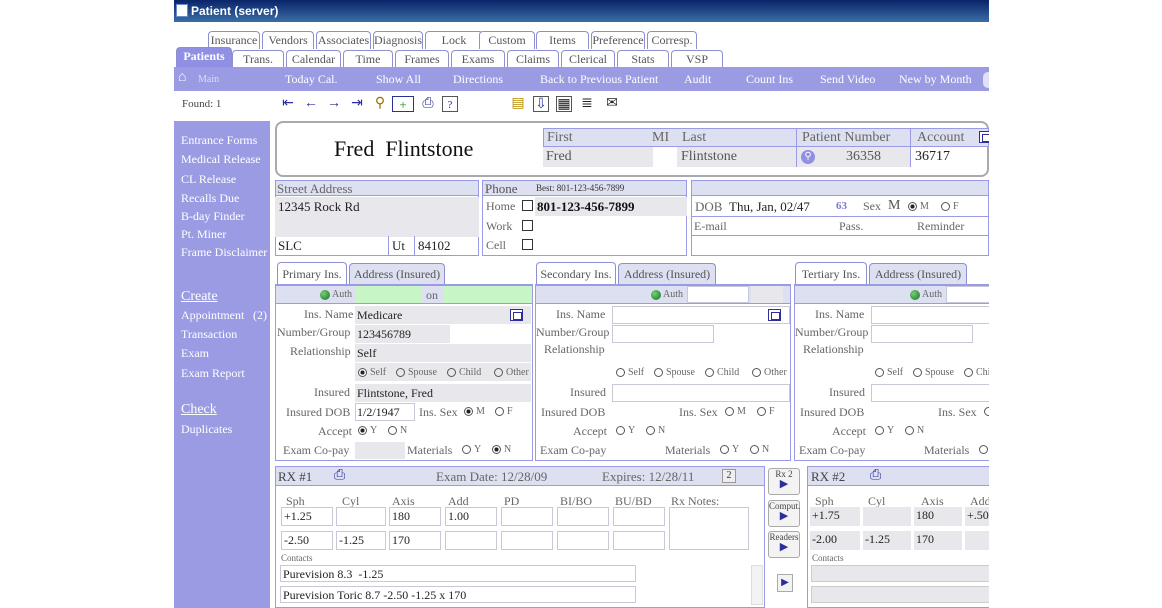  Describe the element at coordinates (343, 40) in the screenshot. I see `tab-associates: Associates` at that location.